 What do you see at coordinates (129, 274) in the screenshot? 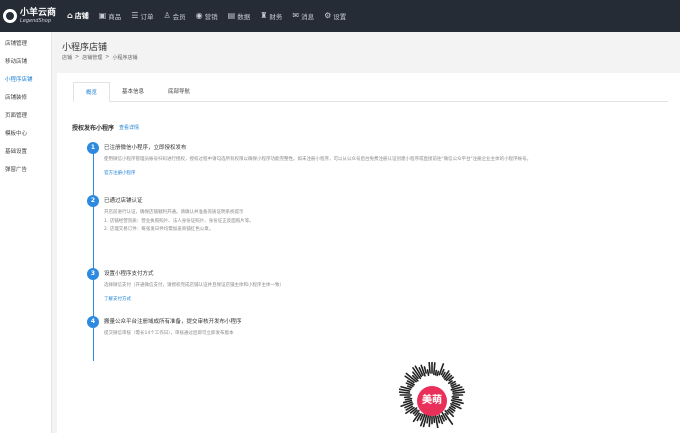
I see `step-title: 设置小程序支付方式` at bounding box center [129, 274].